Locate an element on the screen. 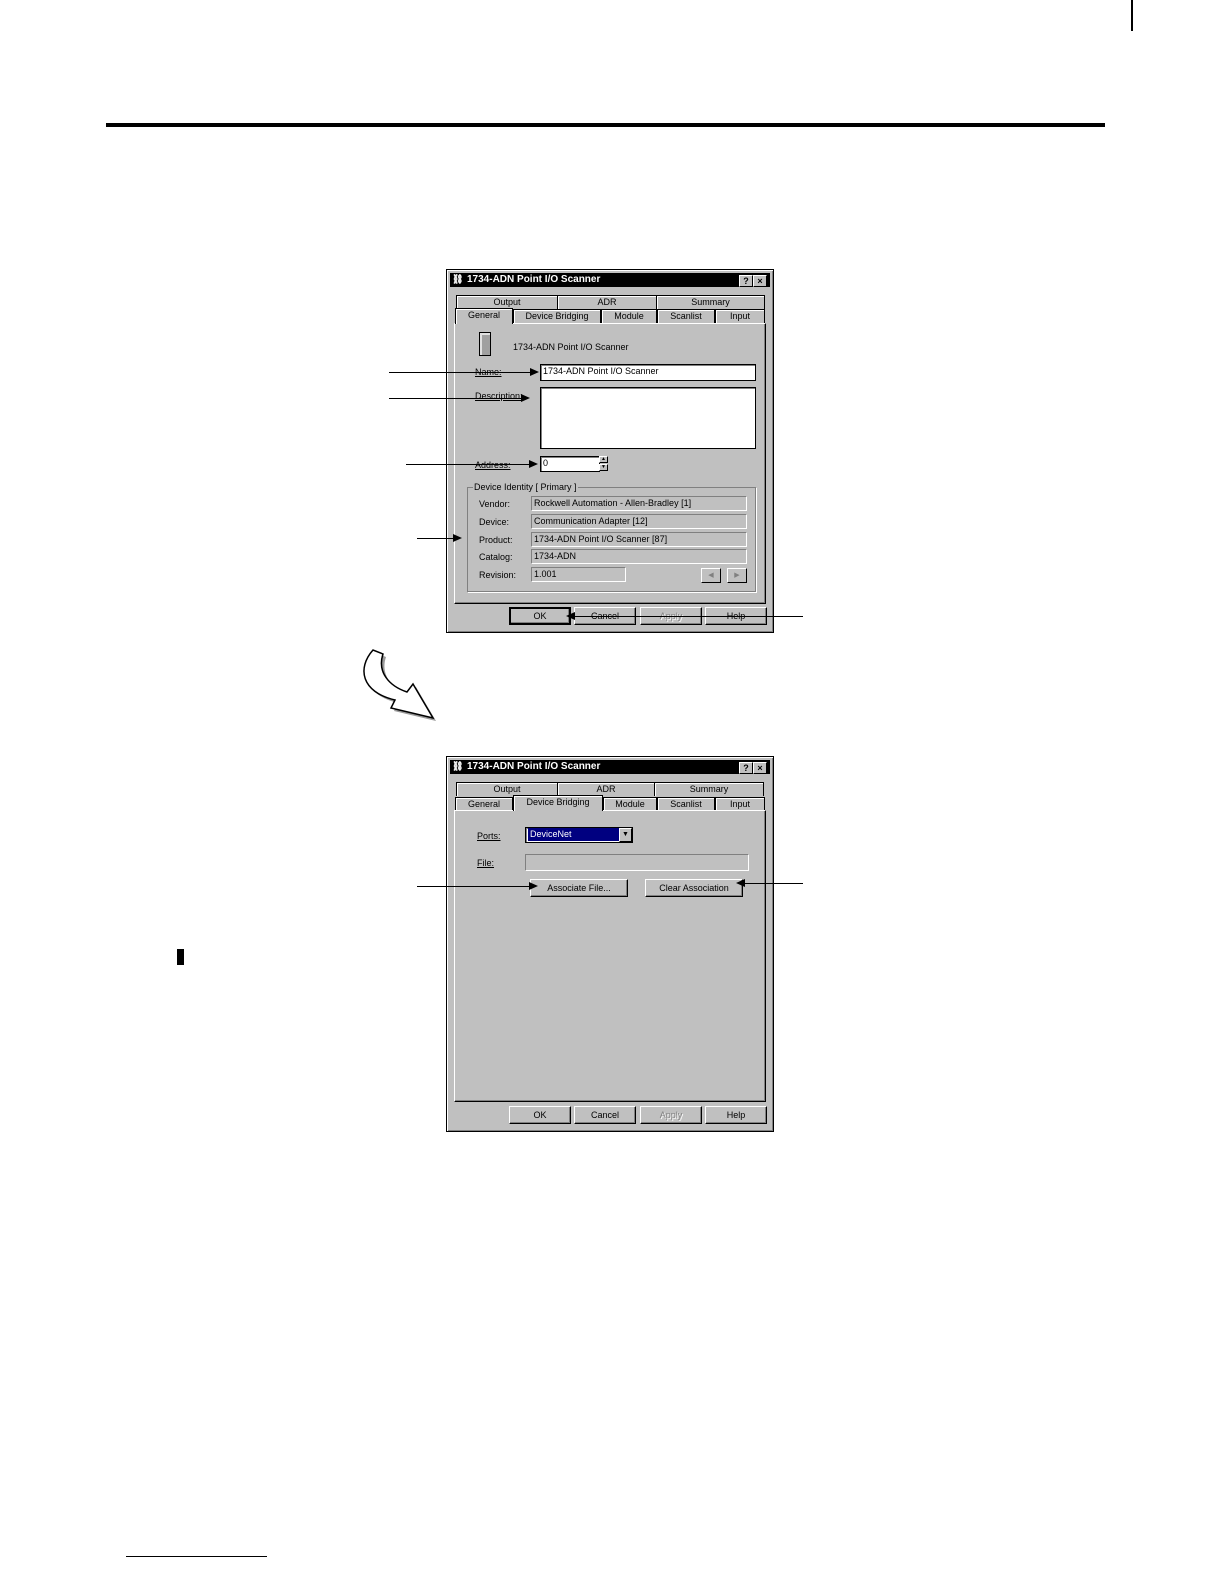 This screenshot has width=1224, height=1584. curved-down-arrow-icon is located at coordinates (399, 685).